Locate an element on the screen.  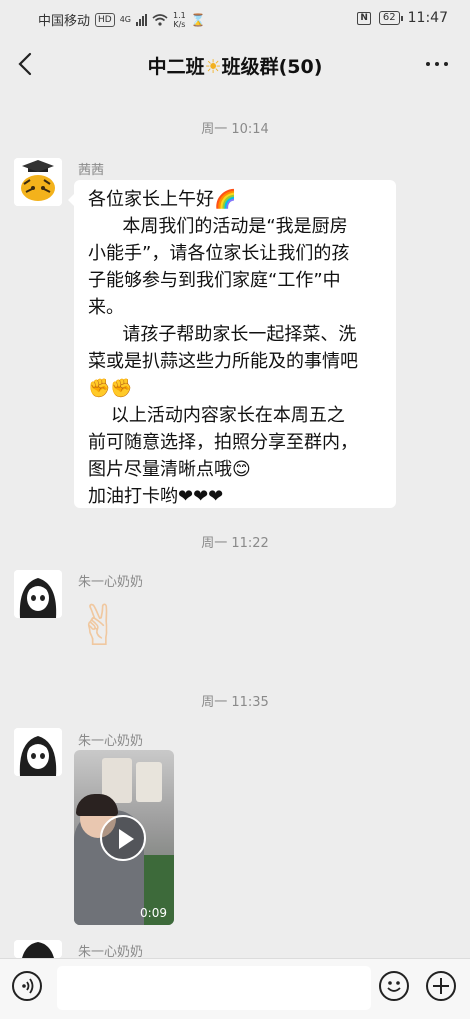
voice-icon is located at coordinates (28, 986).